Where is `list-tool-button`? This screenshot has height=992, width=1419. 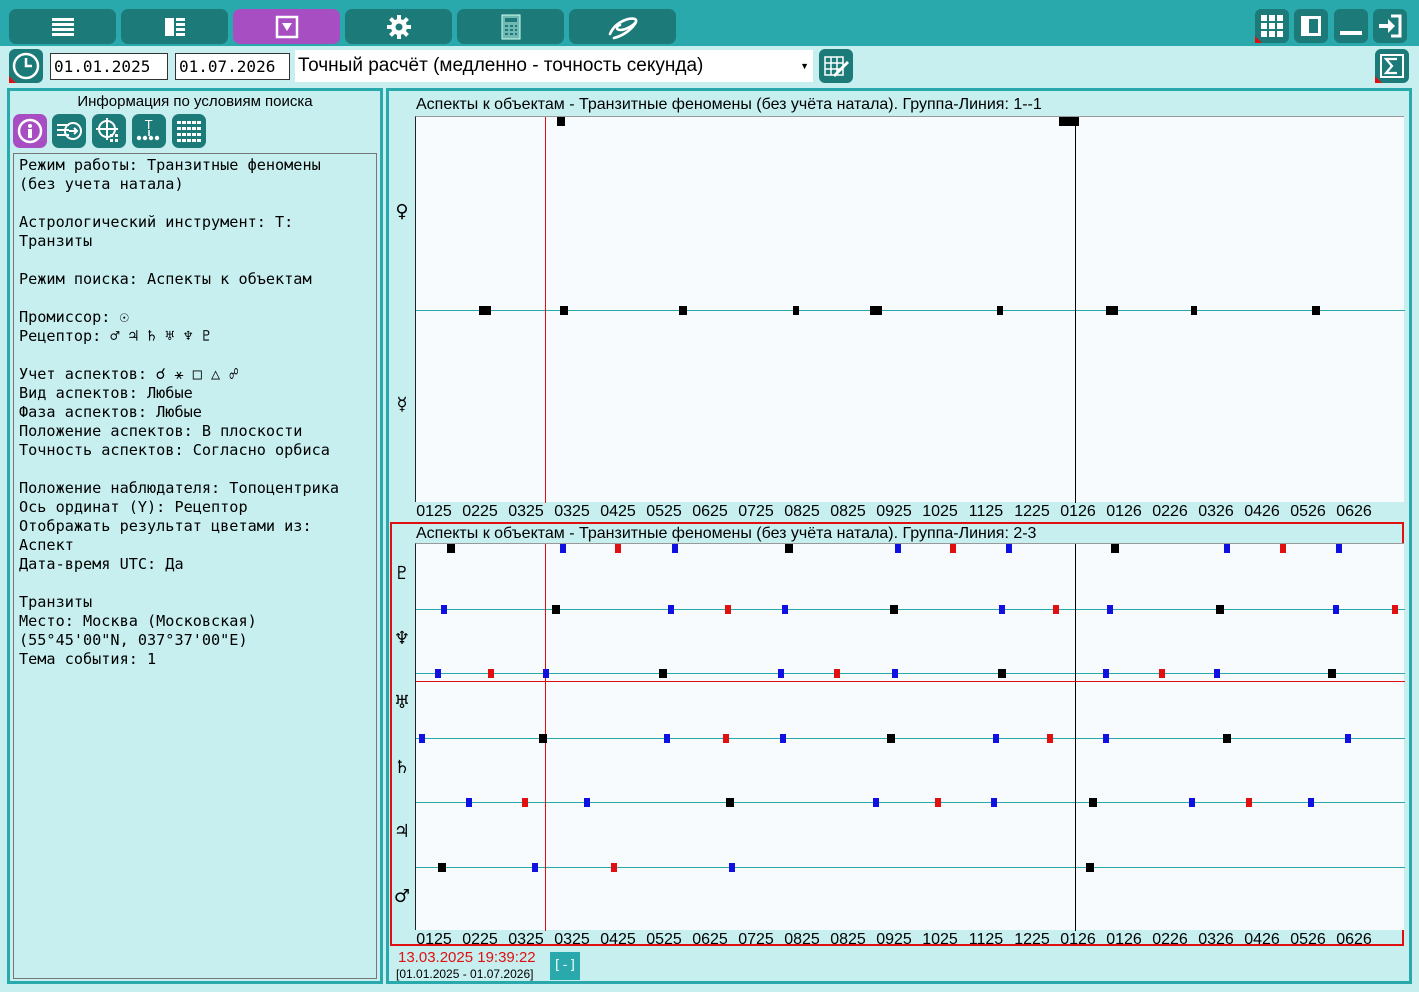 list-tool-button is located at coordinates (189, 131).